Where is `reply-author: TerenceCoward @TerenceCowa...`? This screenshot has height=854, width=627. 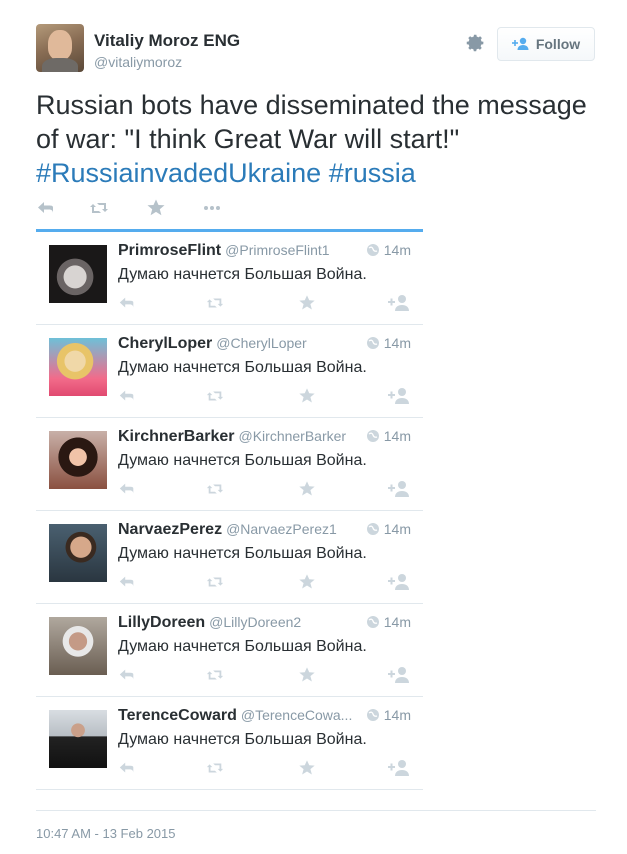 reply-author: TerenceCoward @TerenceCowa... is located at coordinates (235, 716).